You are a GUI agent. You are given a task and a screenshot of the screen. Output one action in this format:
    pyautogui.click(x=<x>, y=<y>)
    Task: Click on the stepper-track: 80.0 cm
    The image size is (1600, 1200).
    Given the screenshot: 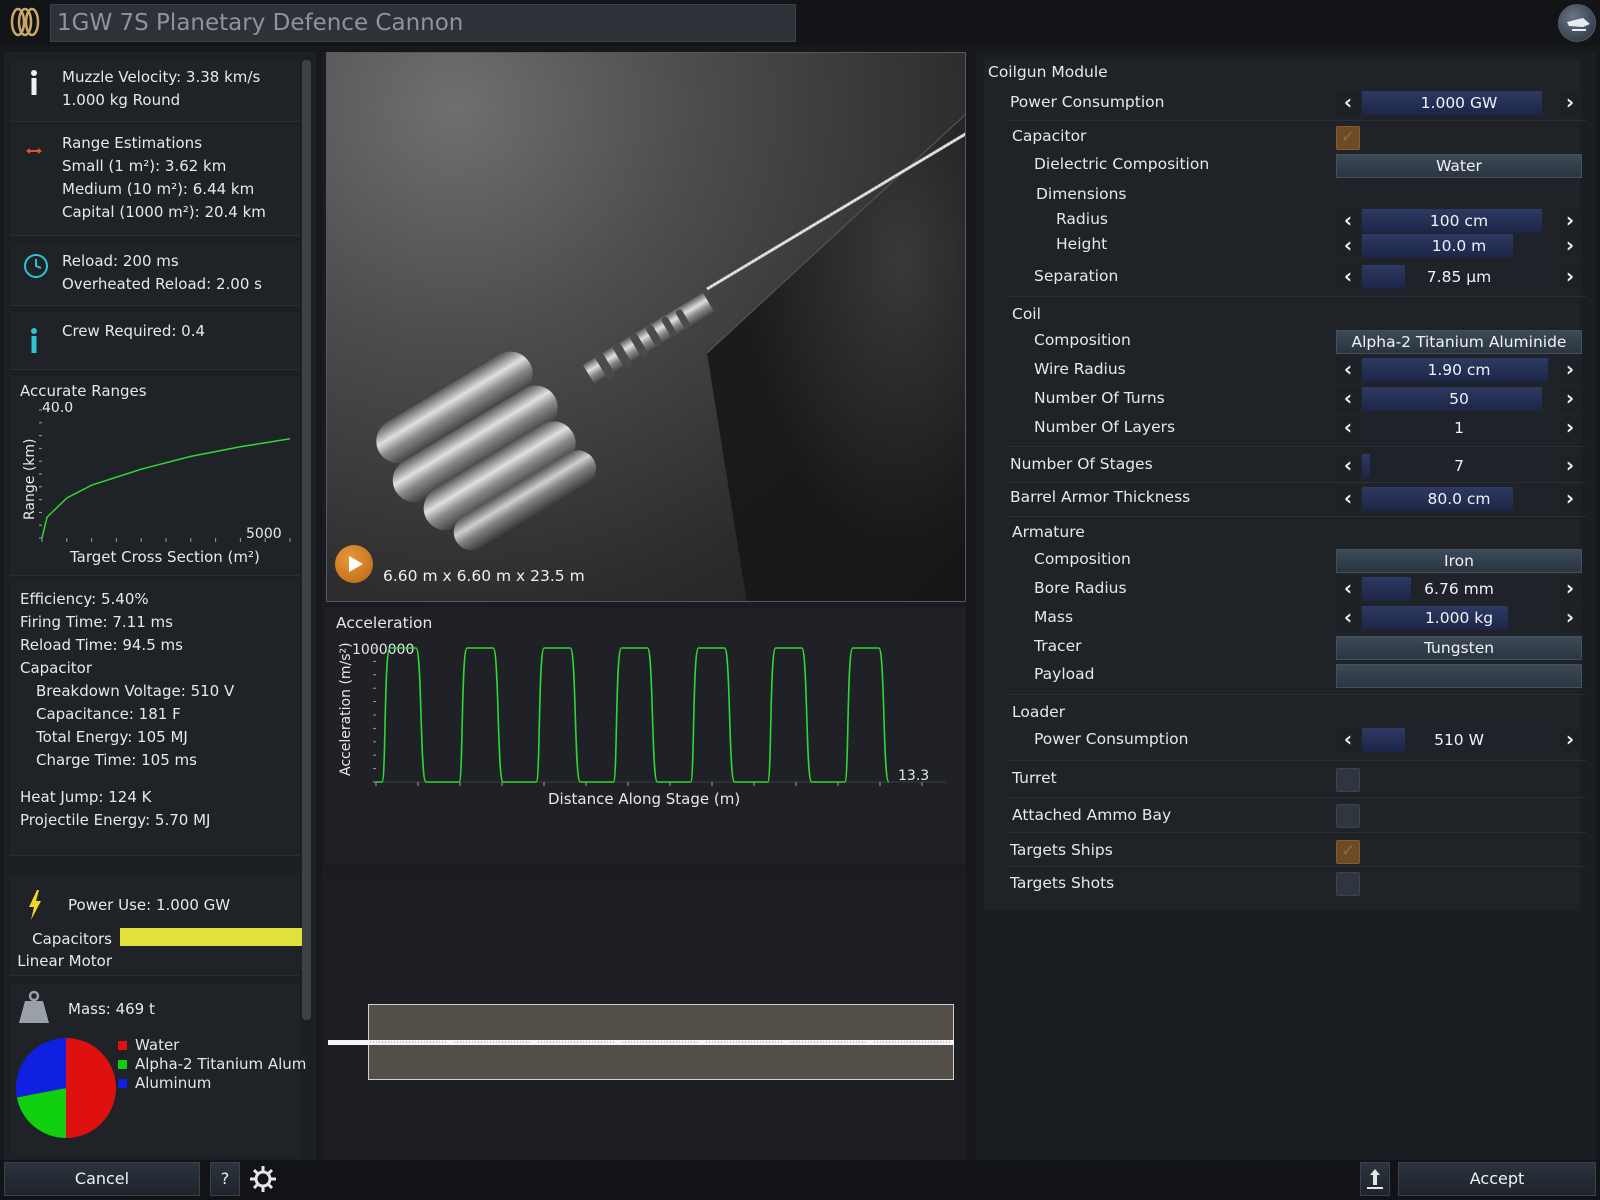 What is the action you would take?
    pyautogui.click(x=1459, y=499)
    